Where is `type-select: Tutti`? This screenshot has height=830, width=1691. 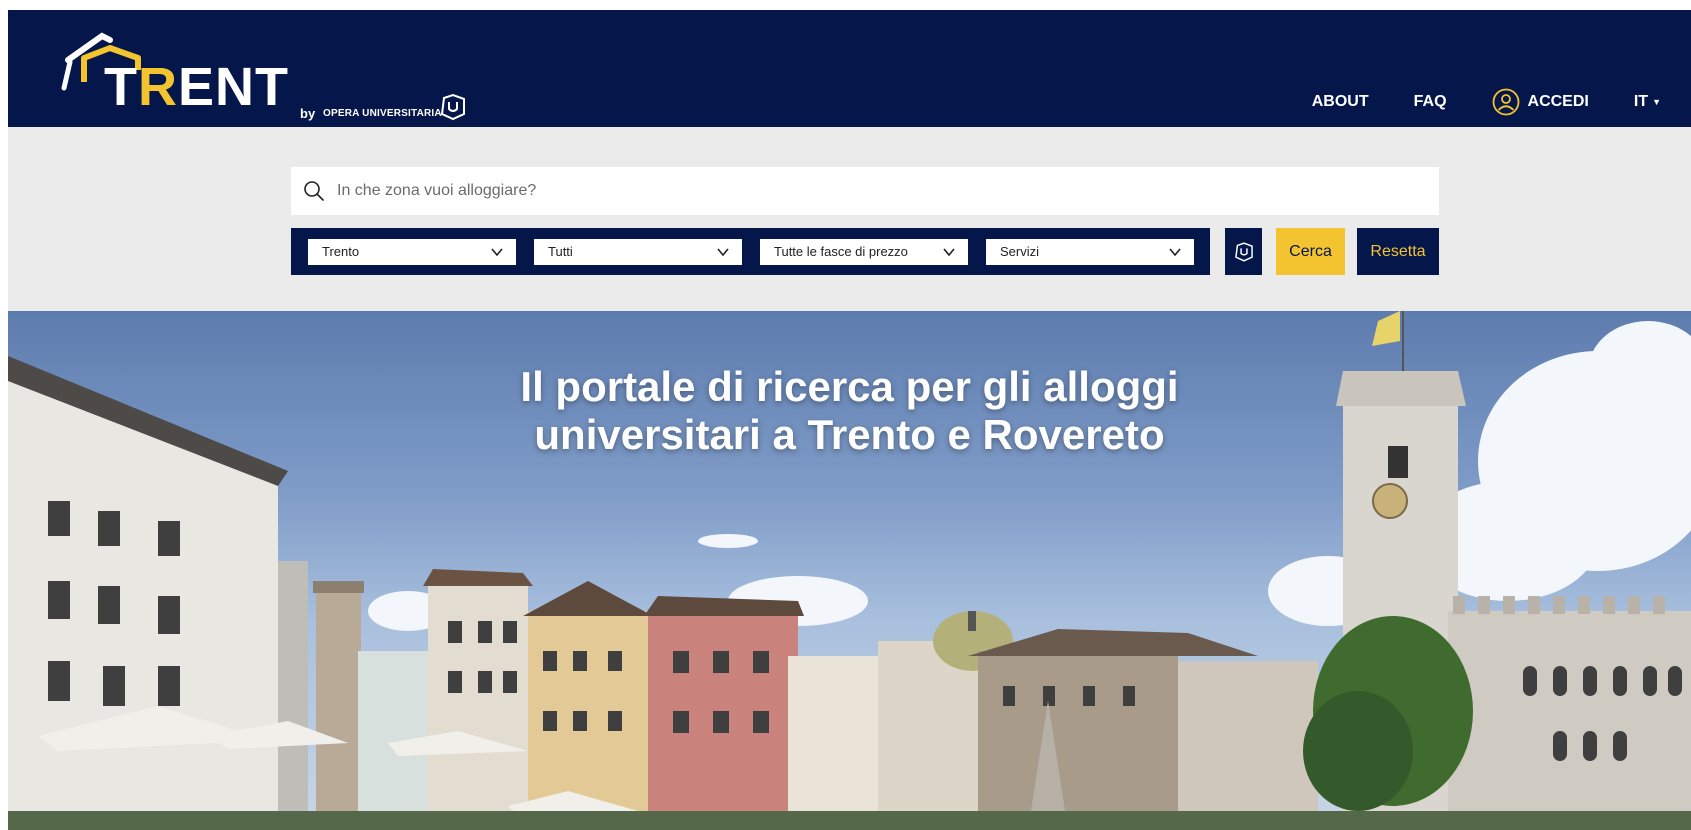 type-select: Tutti is located at coordinates (638, 251).